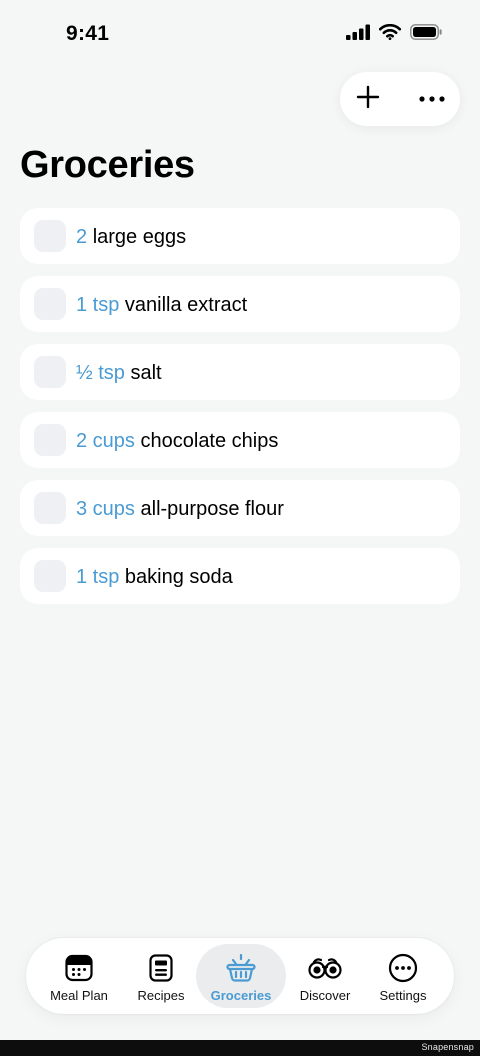 Image resolution: width=480 pixels, height=1056 pixels. Describe the element at coordinates (325, 968) in the screenshot. I see `binoculars-icon` at that location.